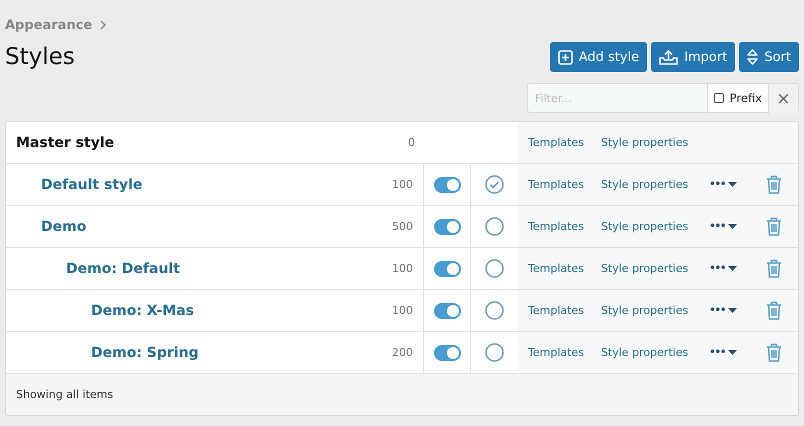  I want to click on import-button: Import, so click(693, 57).